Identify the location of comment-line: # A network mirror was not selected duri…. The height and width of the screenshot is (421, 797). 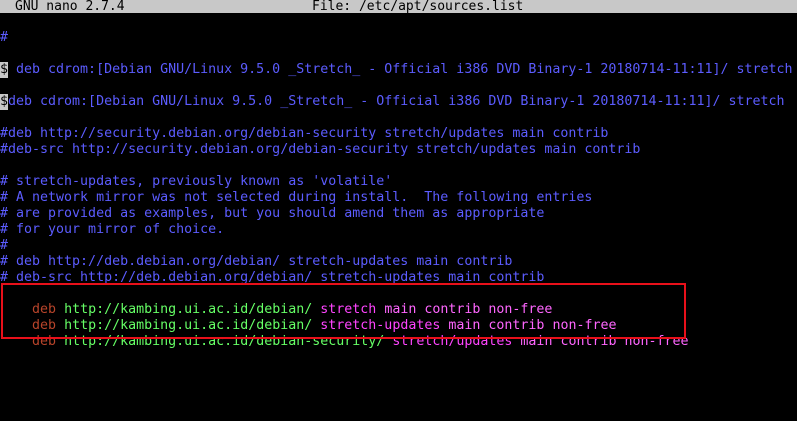
(296, 197).